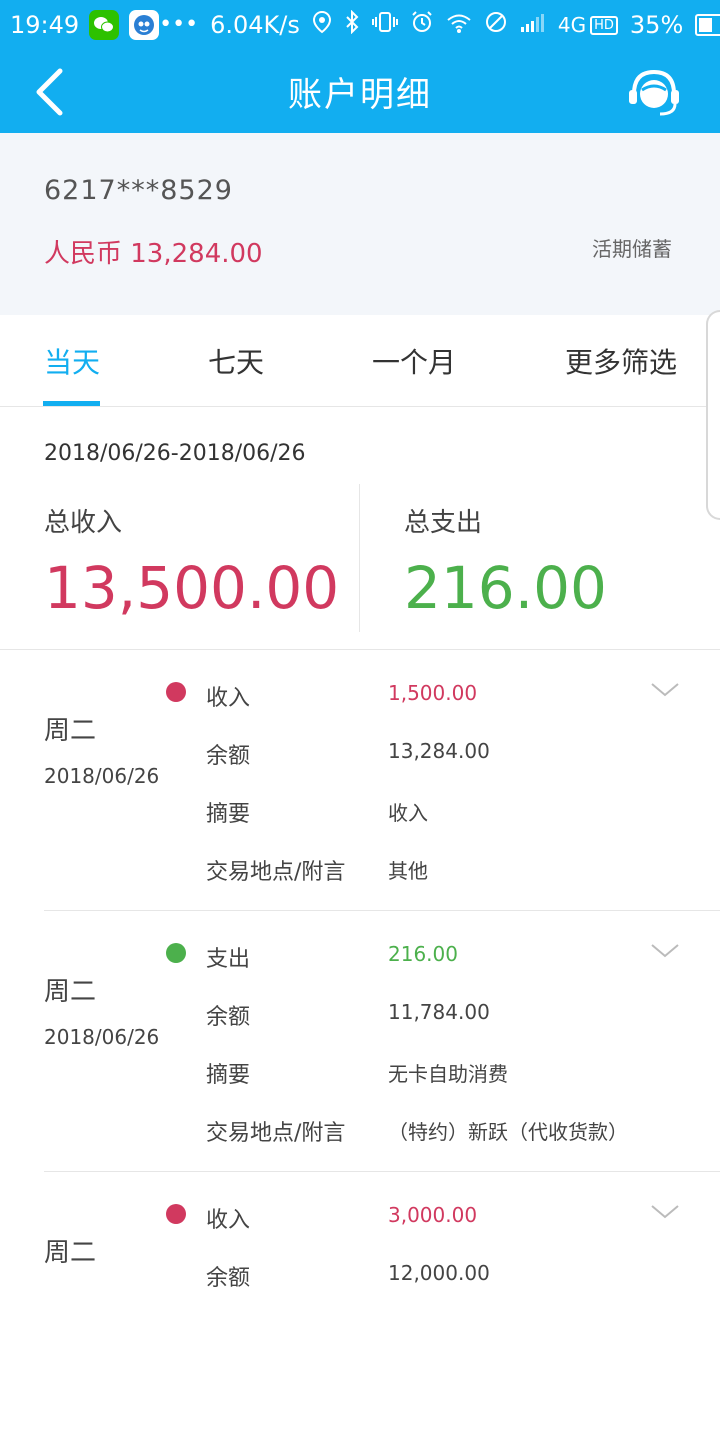  Describe the element at coordinates (360, 95) in the screenshot. I see `page-title: 账户明细` at that location.